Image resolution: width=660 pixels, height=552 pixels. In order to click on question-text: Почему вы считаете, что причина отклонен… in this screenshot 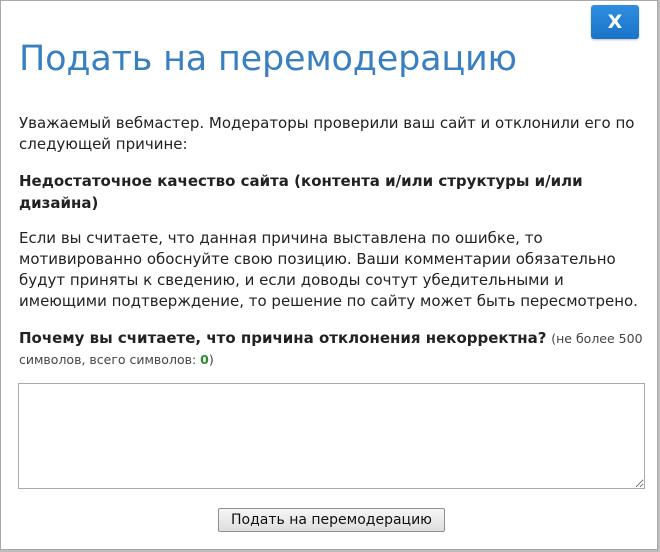, I will do `click(283, 338)`.